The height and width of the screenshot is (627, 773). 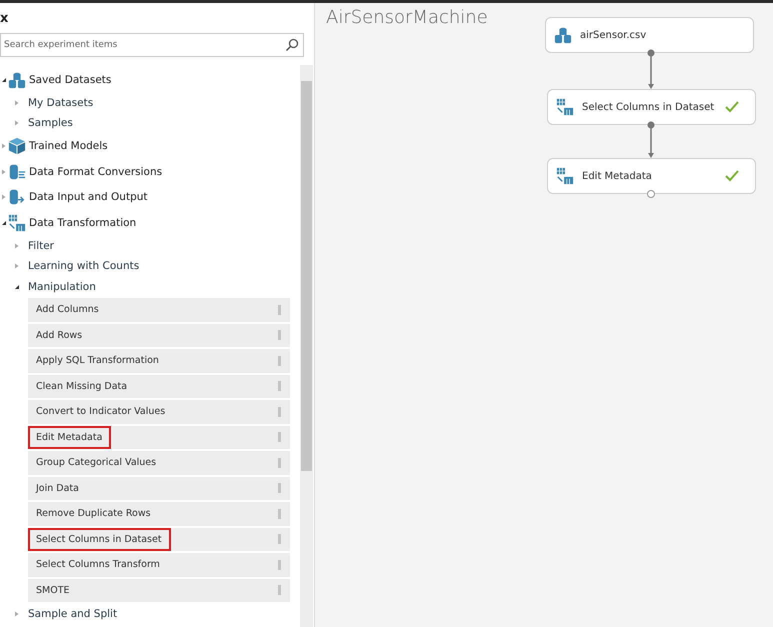 I want to click on node-label: Edit Metadata, so click(x=617, y=176).